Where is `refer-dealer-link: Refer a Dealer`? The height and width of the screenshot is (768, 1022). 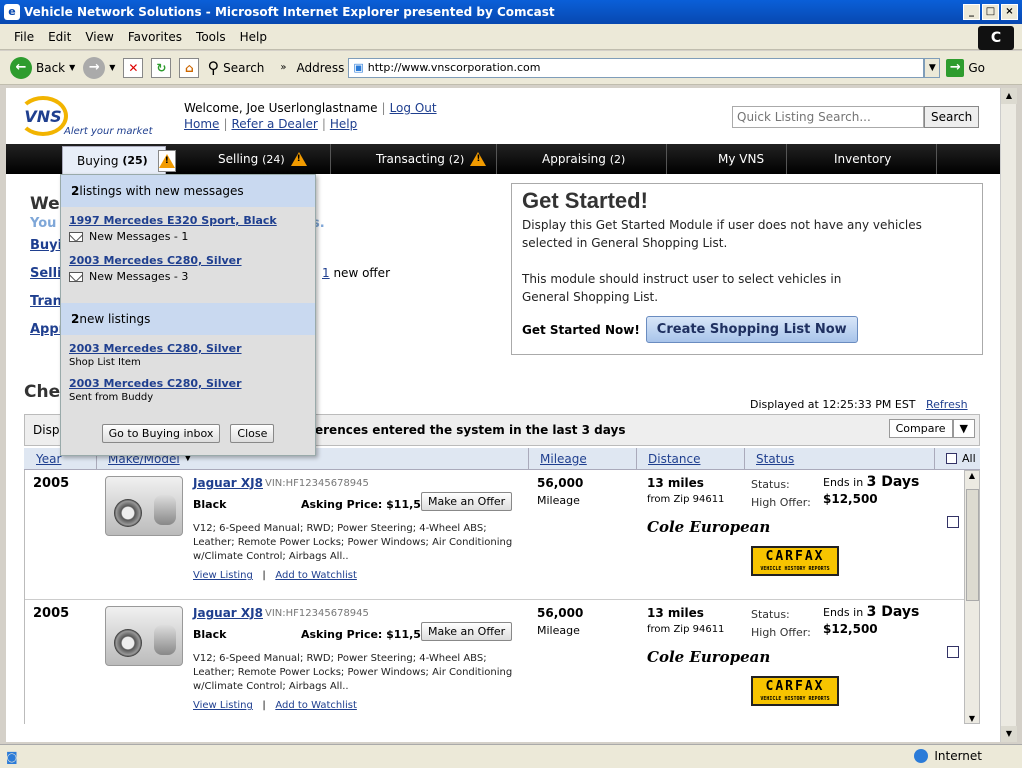 refer-dealer-link: Refer a Dealer is located at coordinates (274, 124).